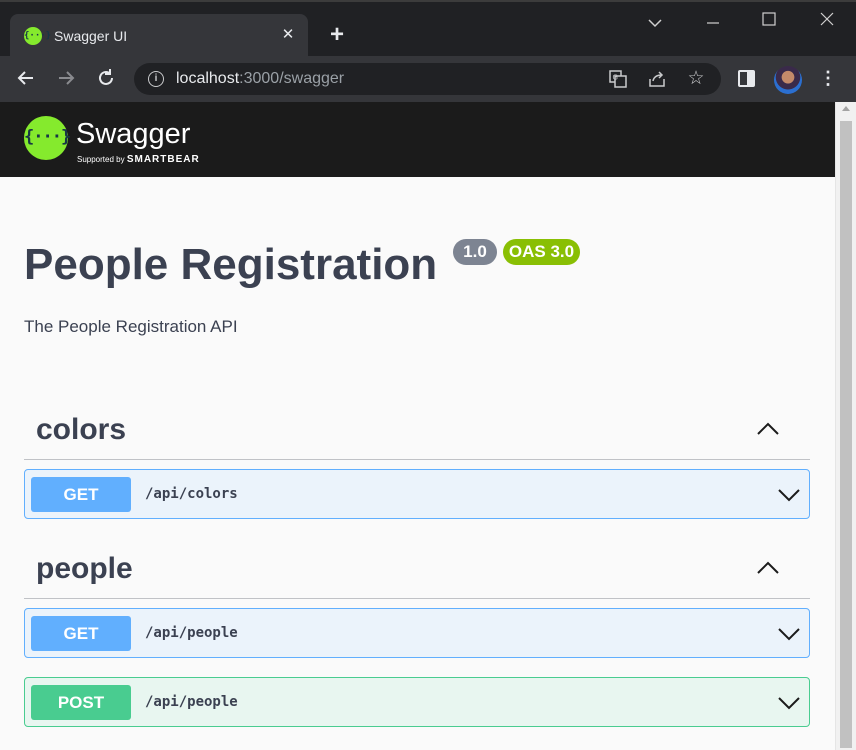 The image size is (856, 750). Describe the element at coordinates (417, 633) in the screenshot. I see `operation-get-people: GET /api/people` at that location.